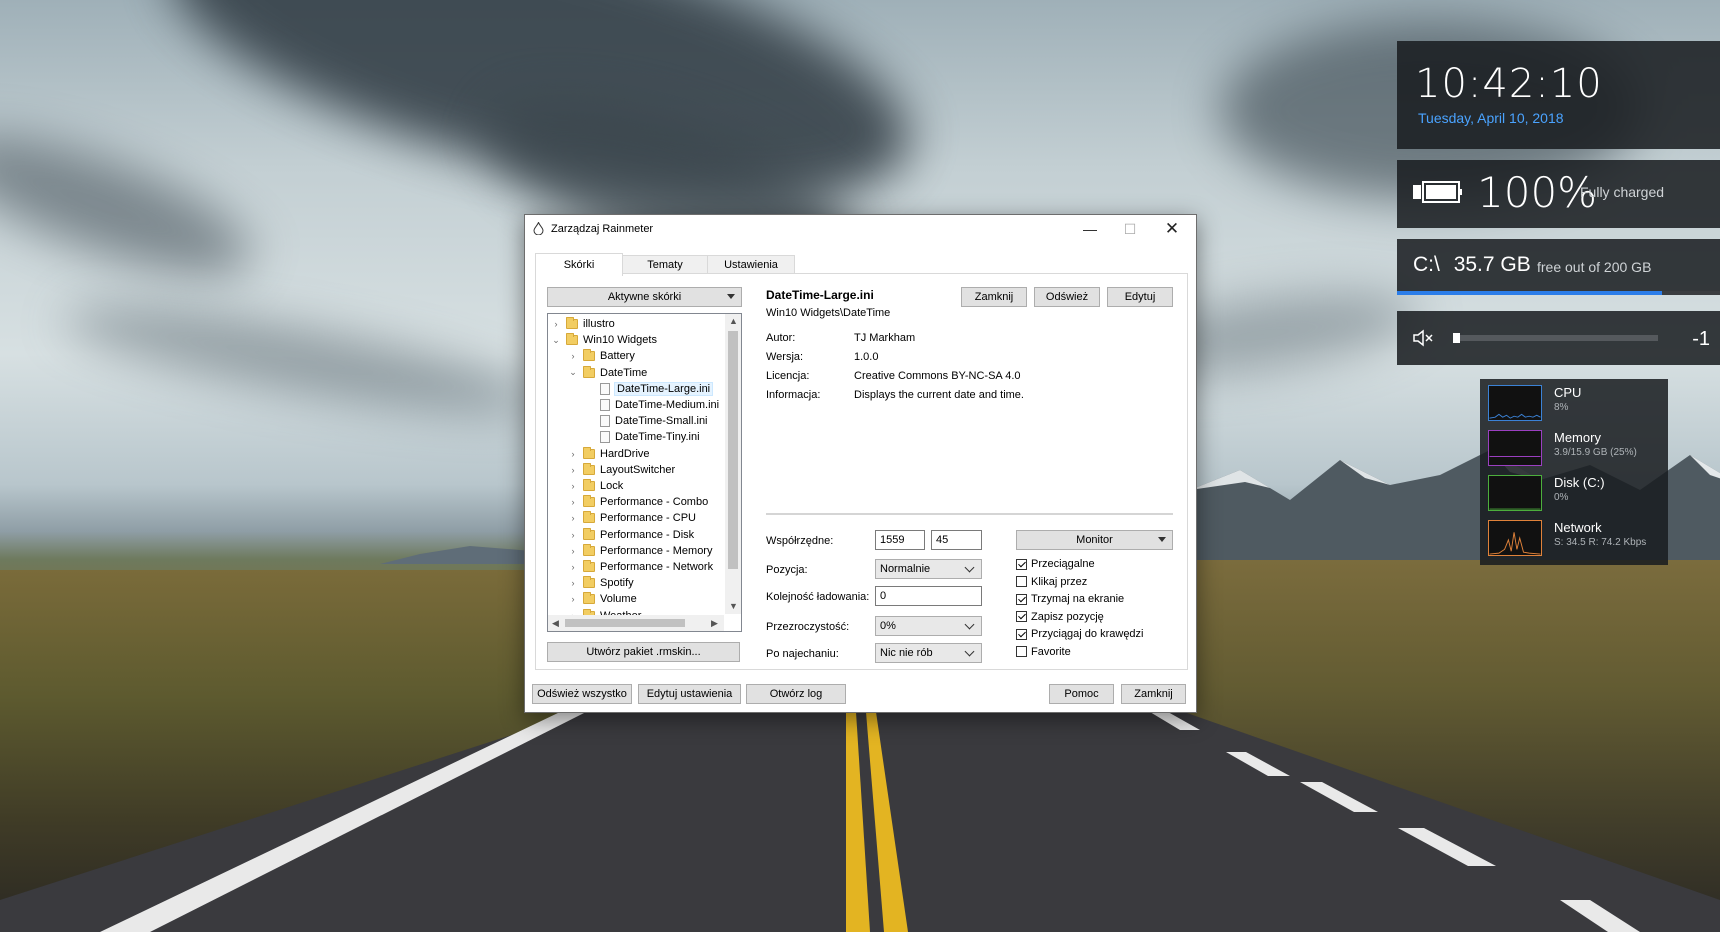  I want to click on tree-item-folder: › Battery, so click(602, 356).